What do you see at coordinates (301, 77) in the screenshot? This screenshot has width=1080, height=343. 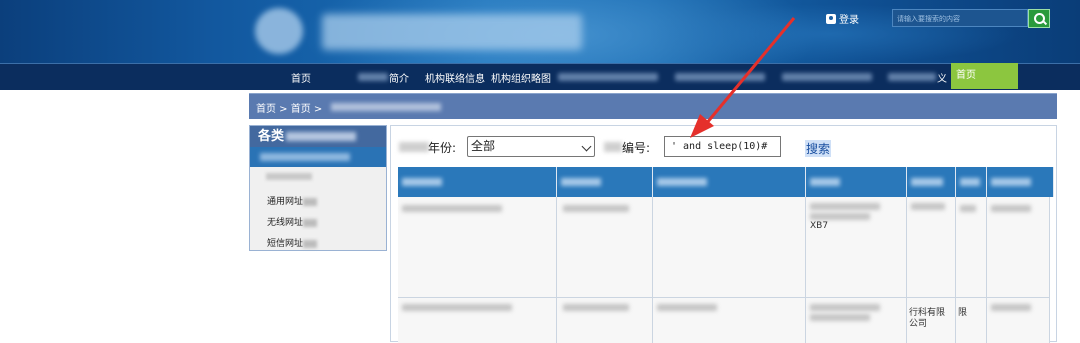 I see `nav-home: 首页` at bounding box center [301, 77].